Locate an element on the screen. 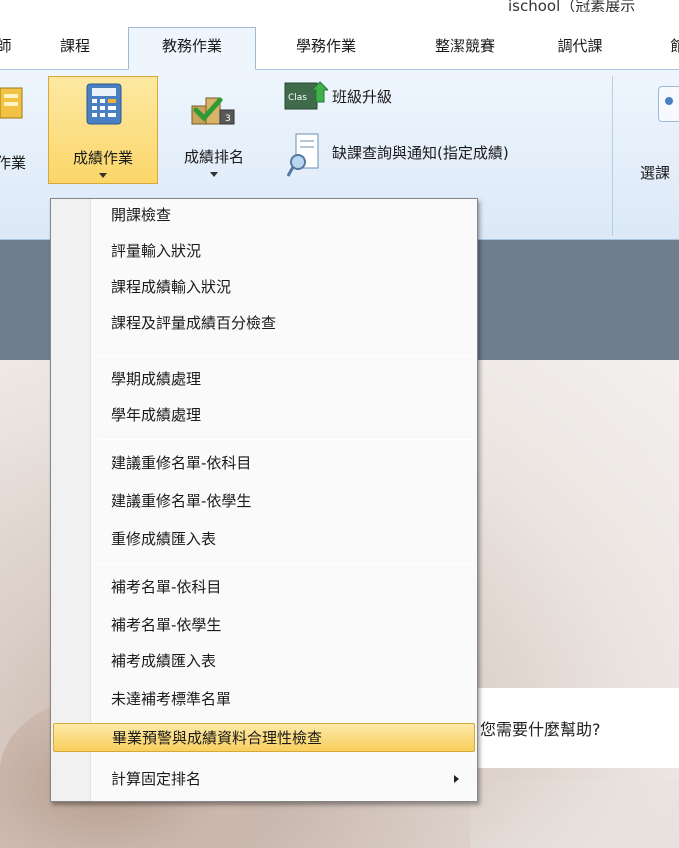 The image size is (679, 848). document-search-icon is located at coordinates (302, 155).